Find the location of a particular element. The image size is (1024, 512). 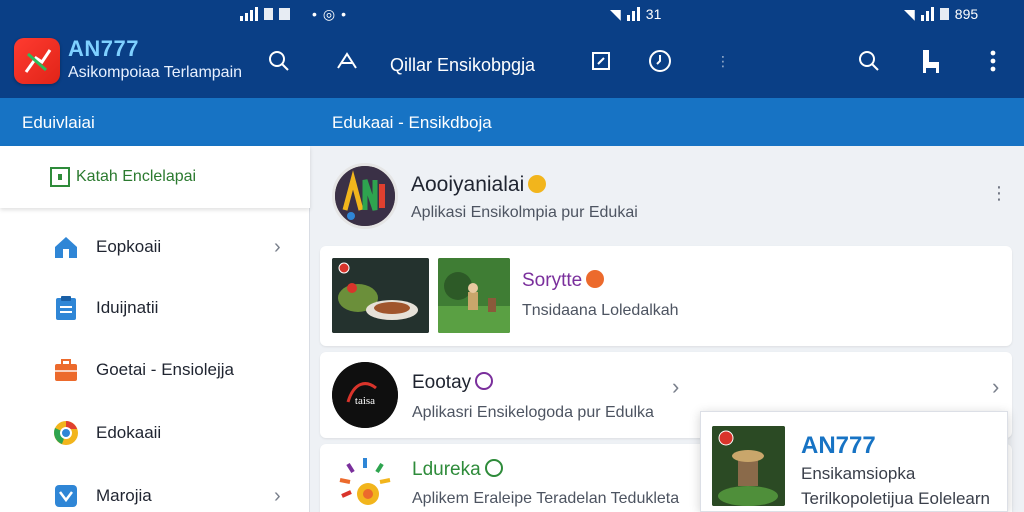

status-bar-left is located at coordinates (265, 14).